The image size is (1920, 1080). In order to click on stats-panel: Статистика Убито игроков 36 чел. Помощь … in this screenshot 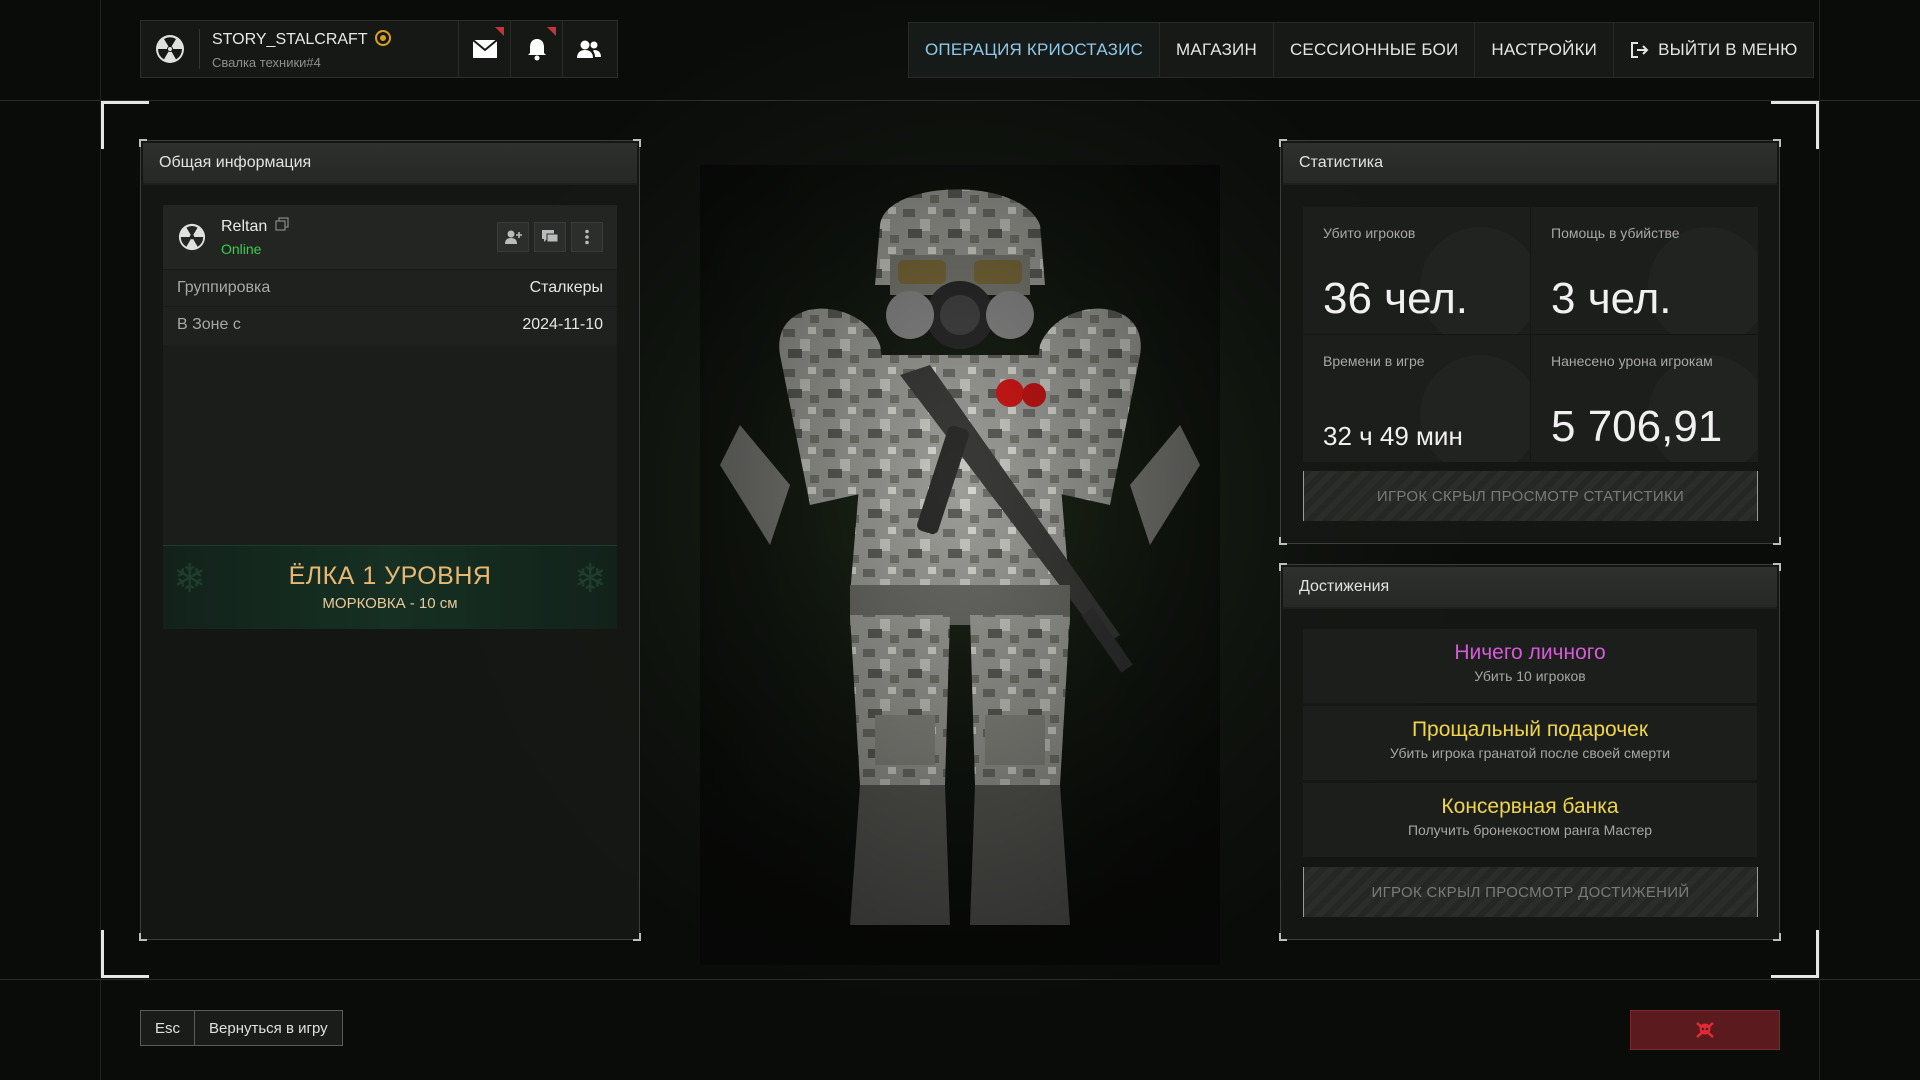, I will do `click(1530, 342)`.